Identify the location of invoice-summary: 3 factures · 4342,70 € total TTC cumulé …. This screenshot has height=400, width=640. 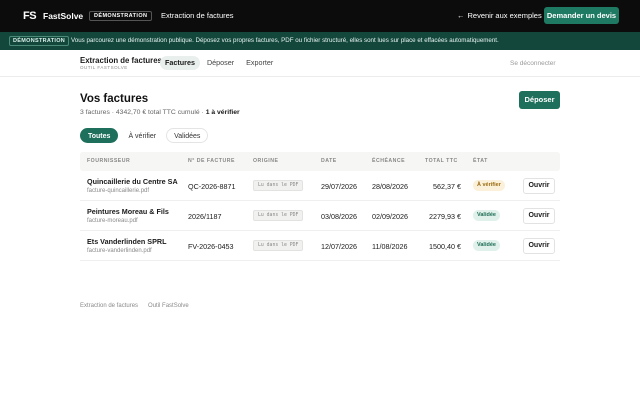
(160, 112).